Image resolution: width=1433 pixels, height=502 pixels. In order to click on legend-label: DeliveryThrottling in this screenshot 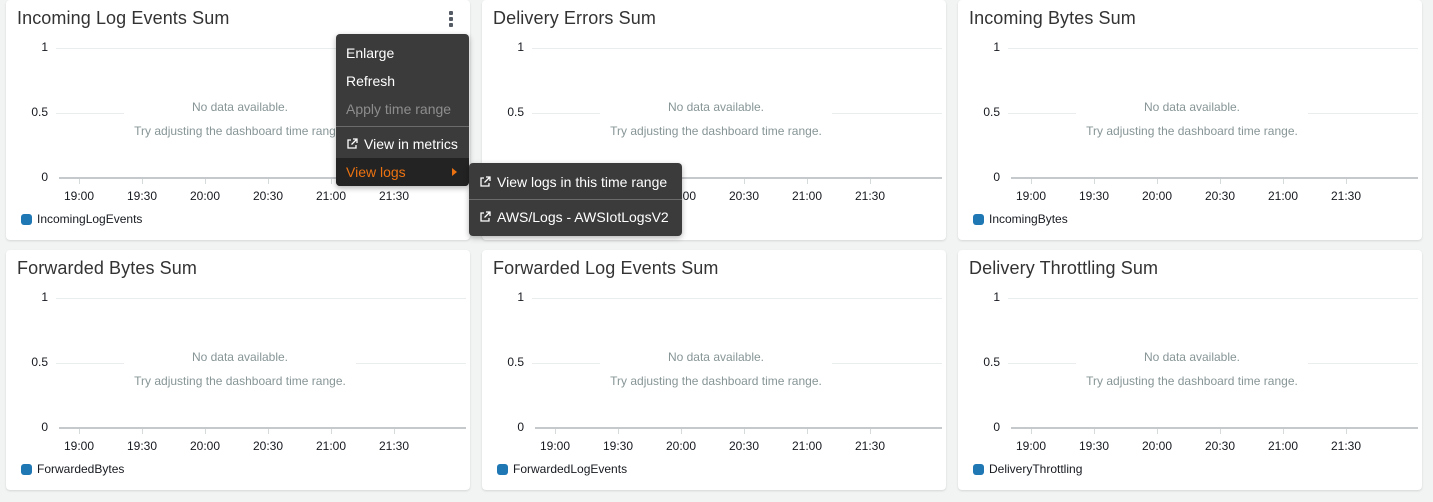, I will do `click(1036, 469)`.